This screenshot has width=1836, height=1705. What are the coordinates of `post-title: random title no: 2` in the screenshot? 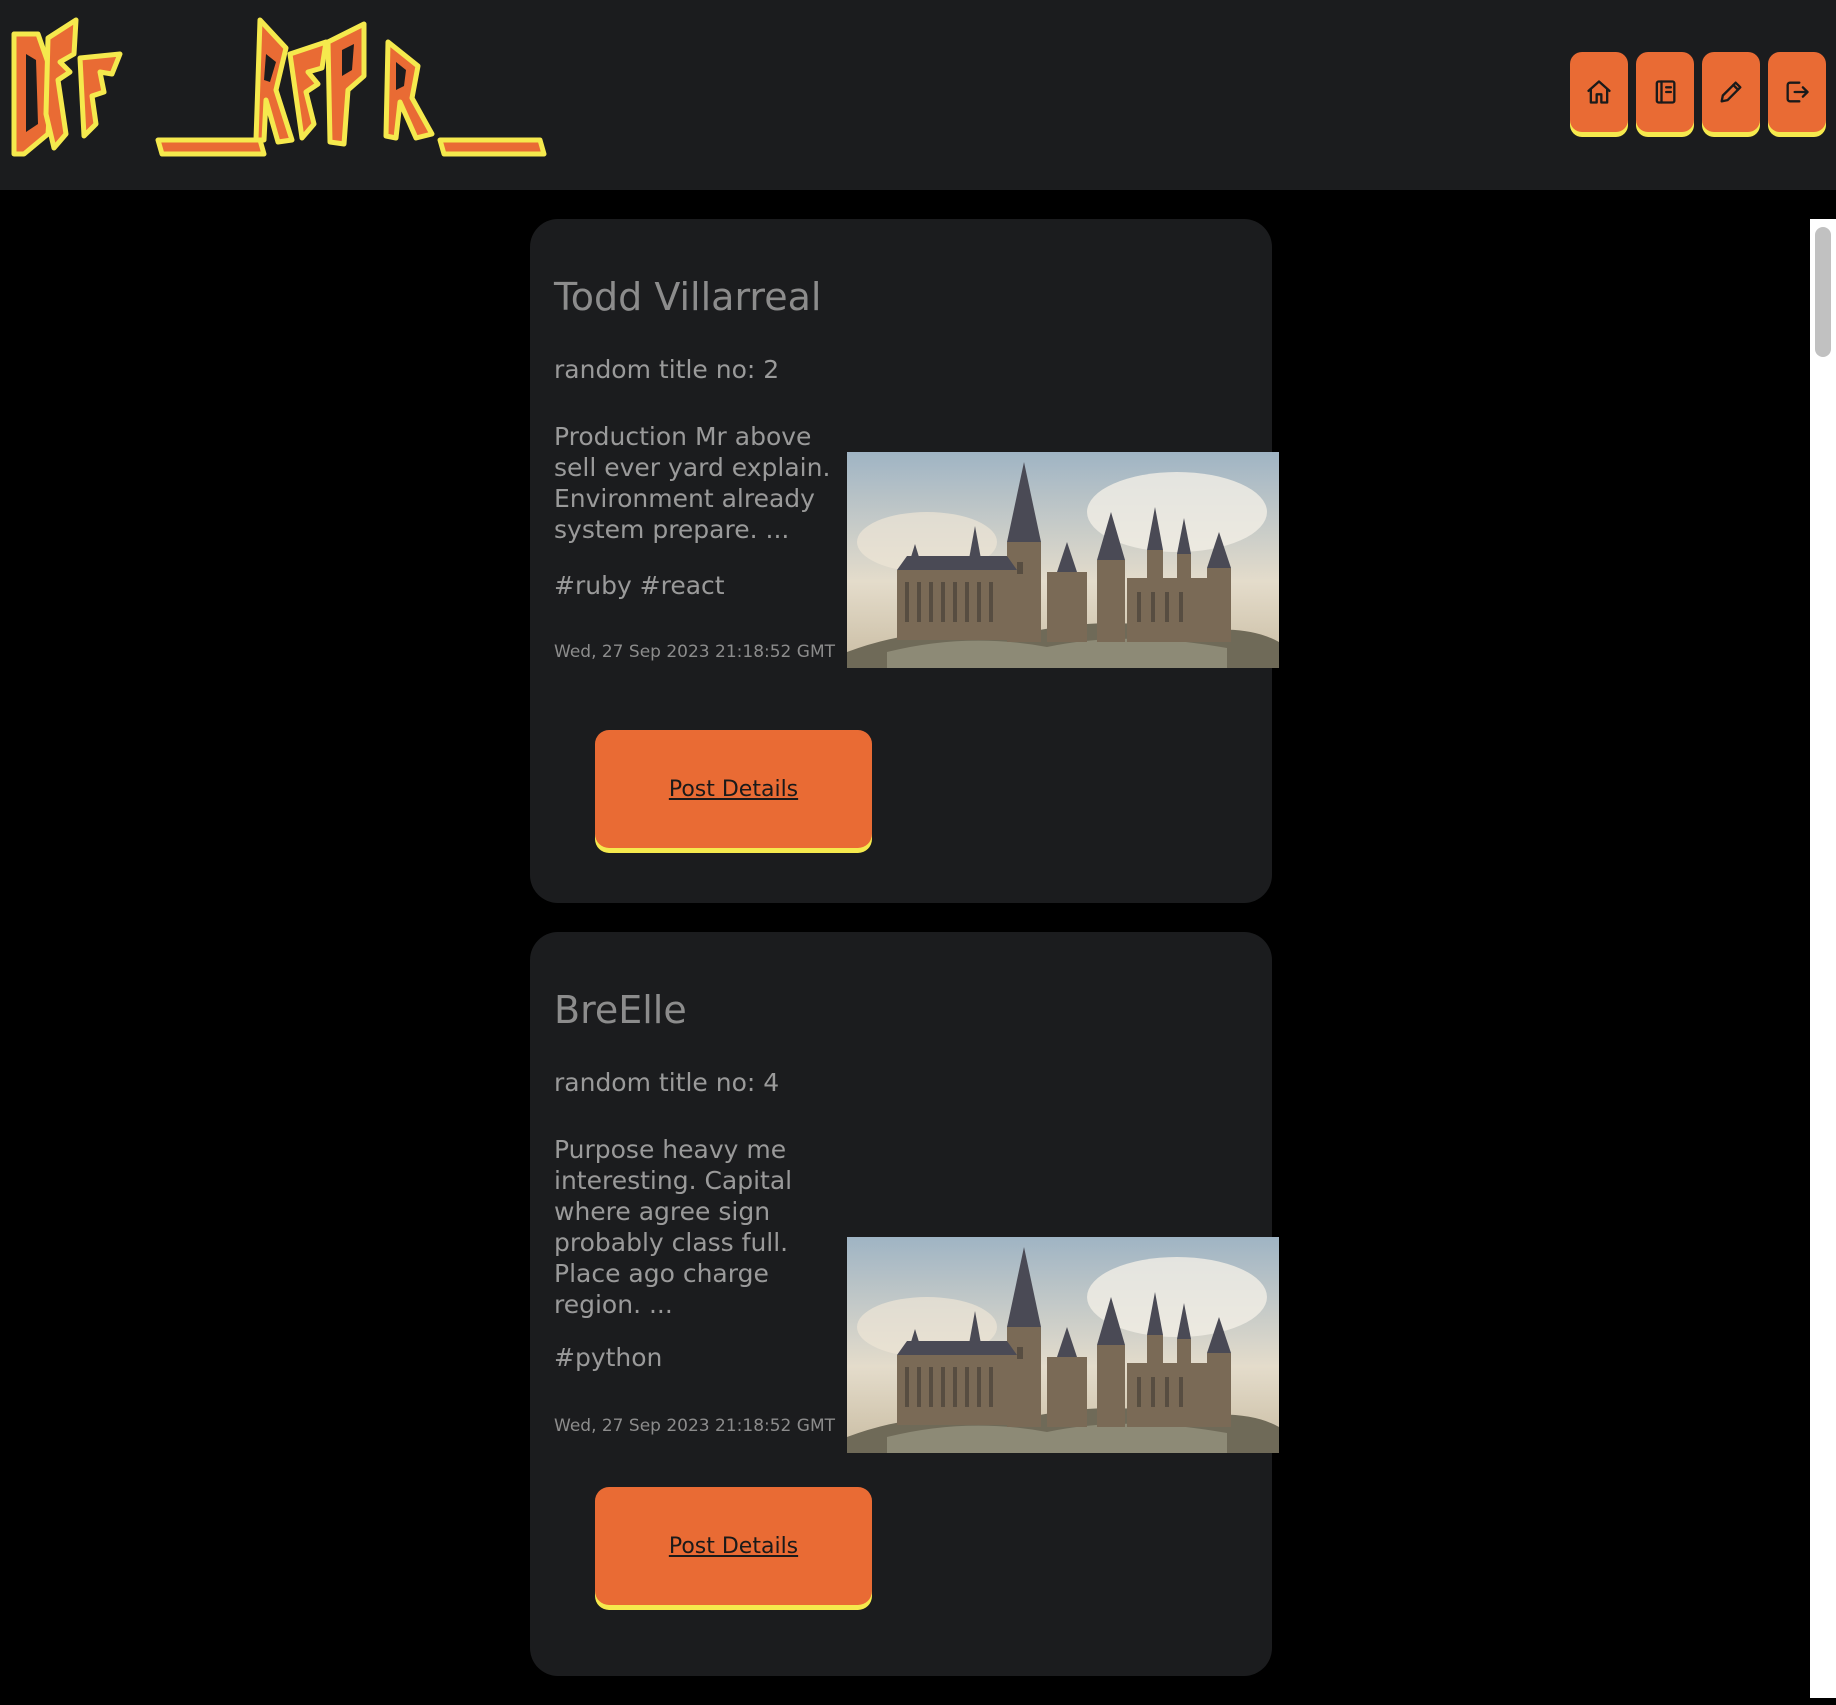 It's located at (667, 369).